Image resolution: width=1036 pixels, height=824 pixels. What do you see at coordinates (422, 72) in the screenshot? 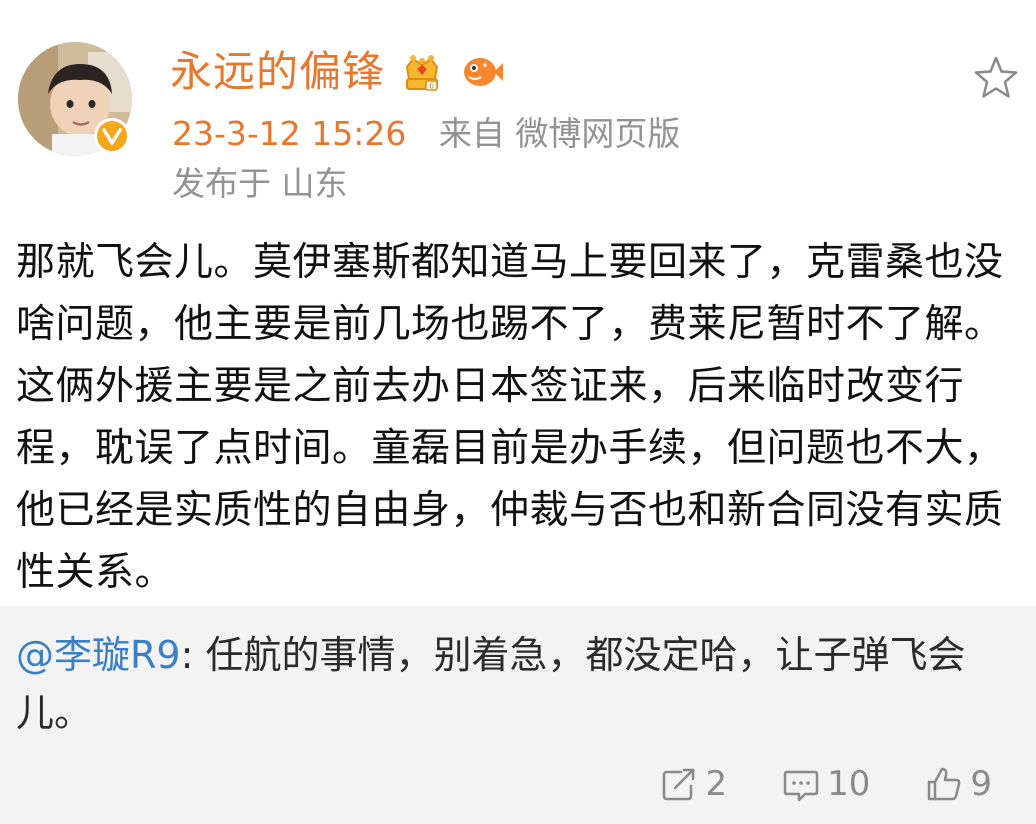
I see `vip-crown-icon: 6` at bounding box center [422, 72].